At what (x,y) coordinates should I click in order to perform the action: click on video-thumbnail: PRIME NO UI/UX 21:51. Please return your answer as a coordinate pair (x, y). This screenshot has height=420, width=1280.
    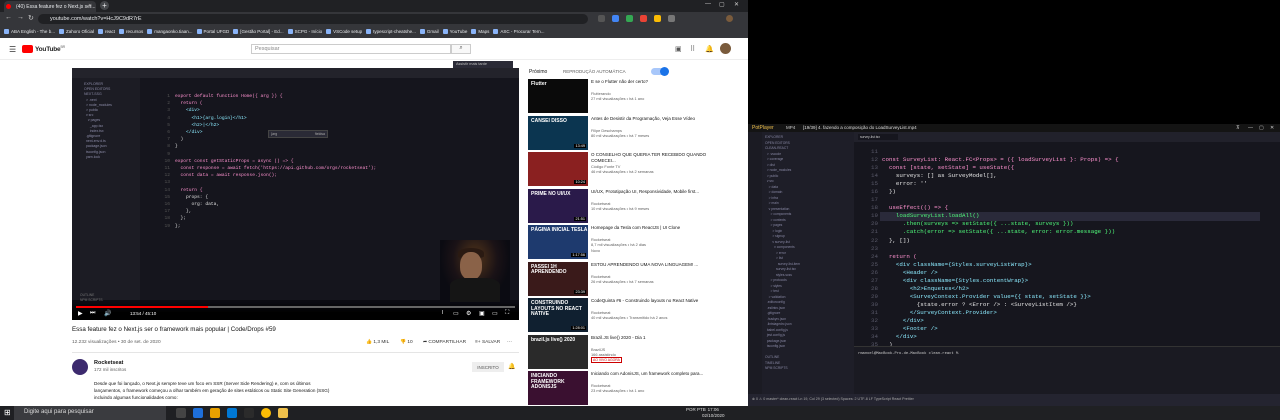
    Looking at the image, I should click on (558, 205).